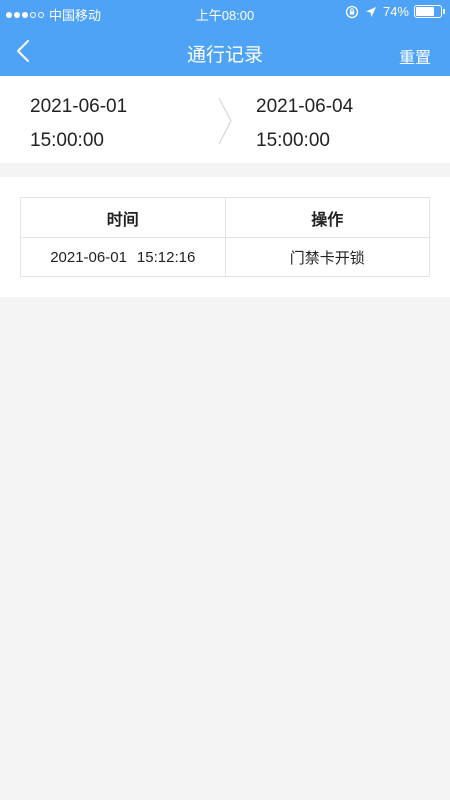 This screenshot has height=800, width=450. What do you see at coordinates (415, 56) in the screenshot?
I see `reset-button: 重置` at bounding box center [415, 56].